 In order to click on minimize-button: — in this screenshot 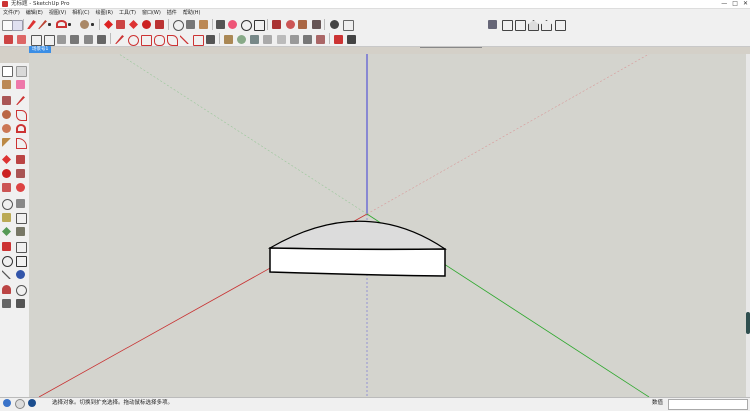, I will do `click(724, 4)`.